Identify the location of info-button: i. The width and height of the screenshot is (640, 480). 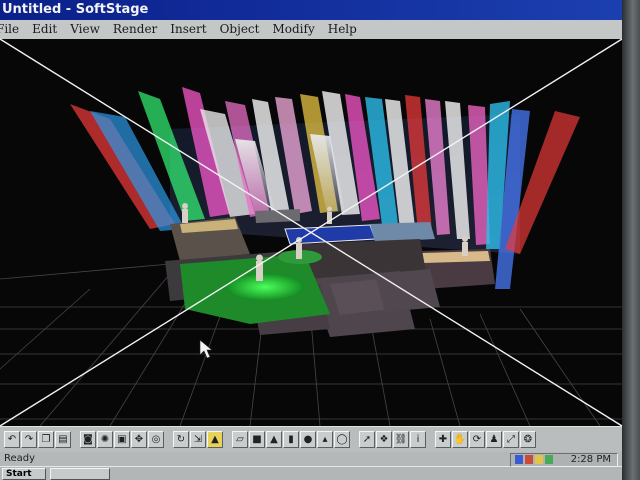
(418, 439).